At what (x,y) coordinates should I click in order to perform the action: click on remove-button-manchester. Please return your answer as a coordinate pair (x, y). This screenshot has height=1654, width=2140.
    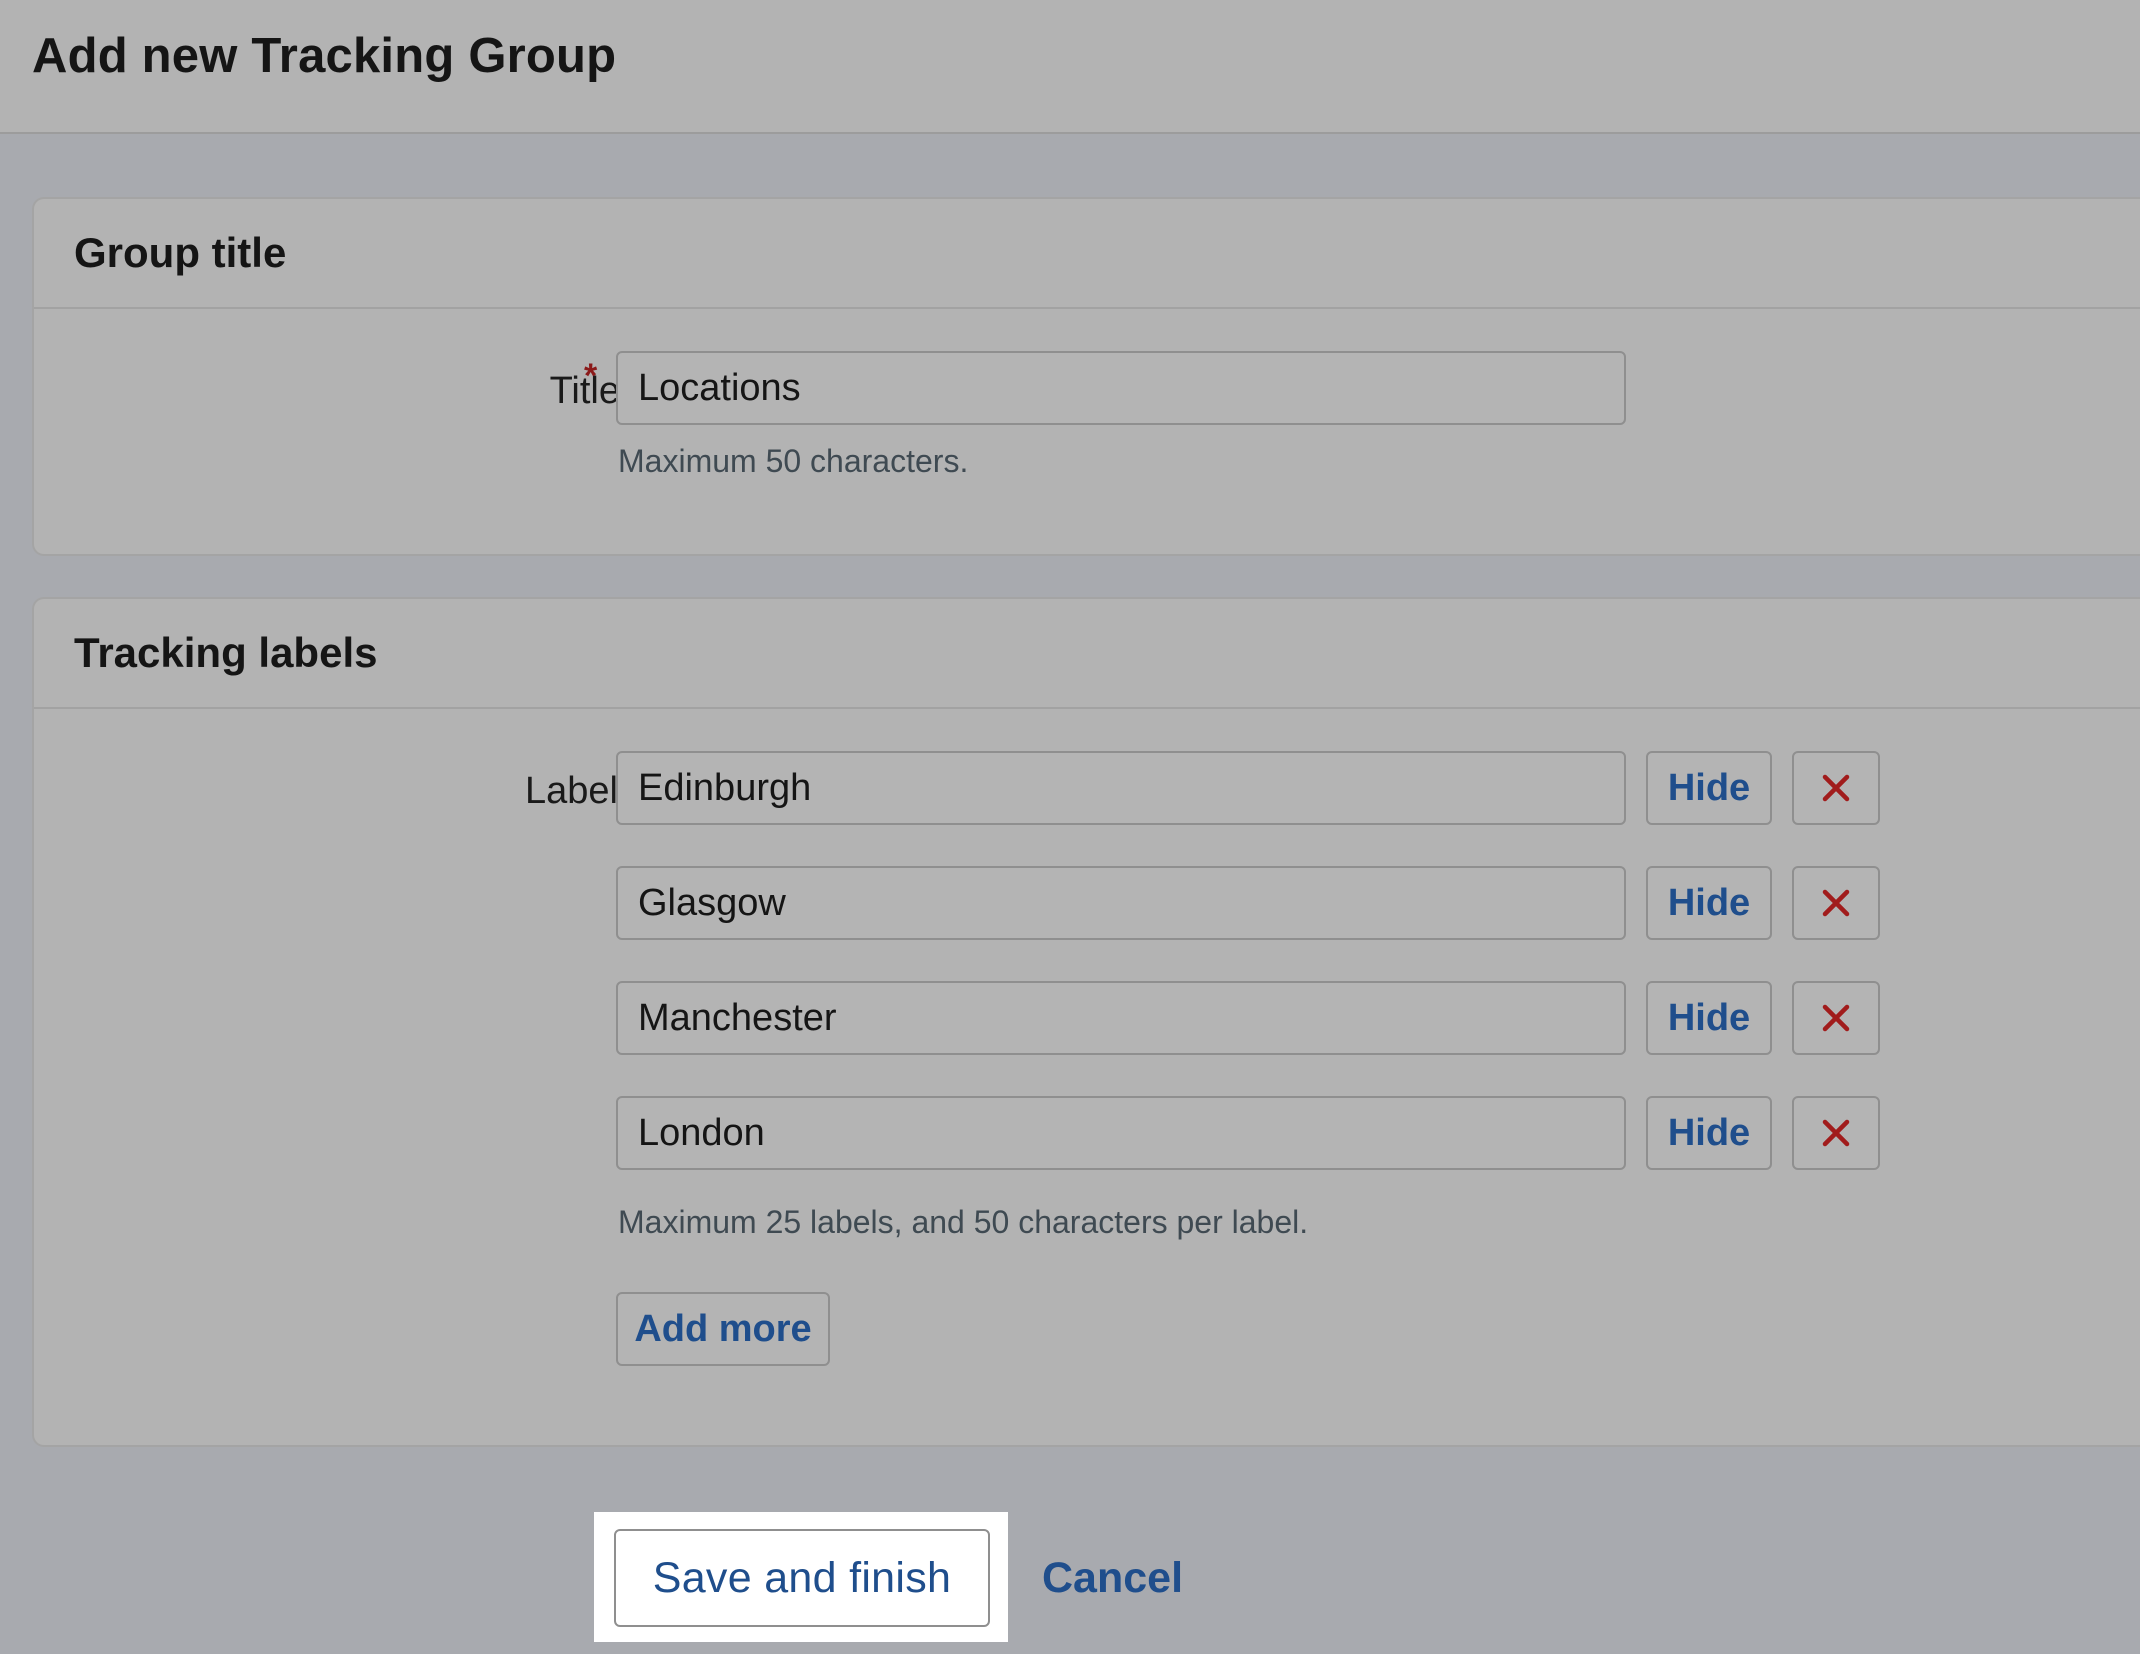
    Looking at the image, I should click on (1836, 1018).